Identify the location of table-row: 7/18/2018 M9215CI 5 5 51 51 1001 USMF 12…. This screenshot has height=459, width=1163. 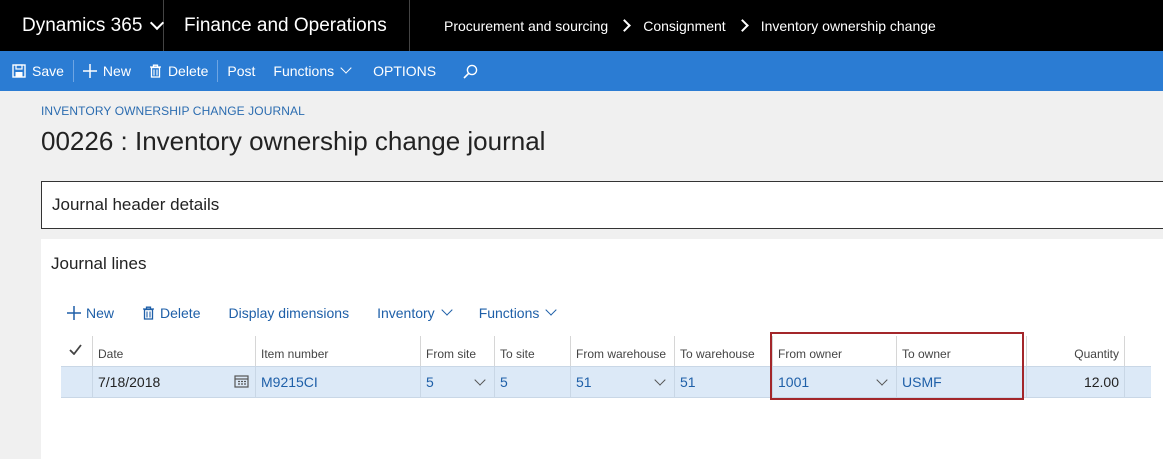
(606, 382).